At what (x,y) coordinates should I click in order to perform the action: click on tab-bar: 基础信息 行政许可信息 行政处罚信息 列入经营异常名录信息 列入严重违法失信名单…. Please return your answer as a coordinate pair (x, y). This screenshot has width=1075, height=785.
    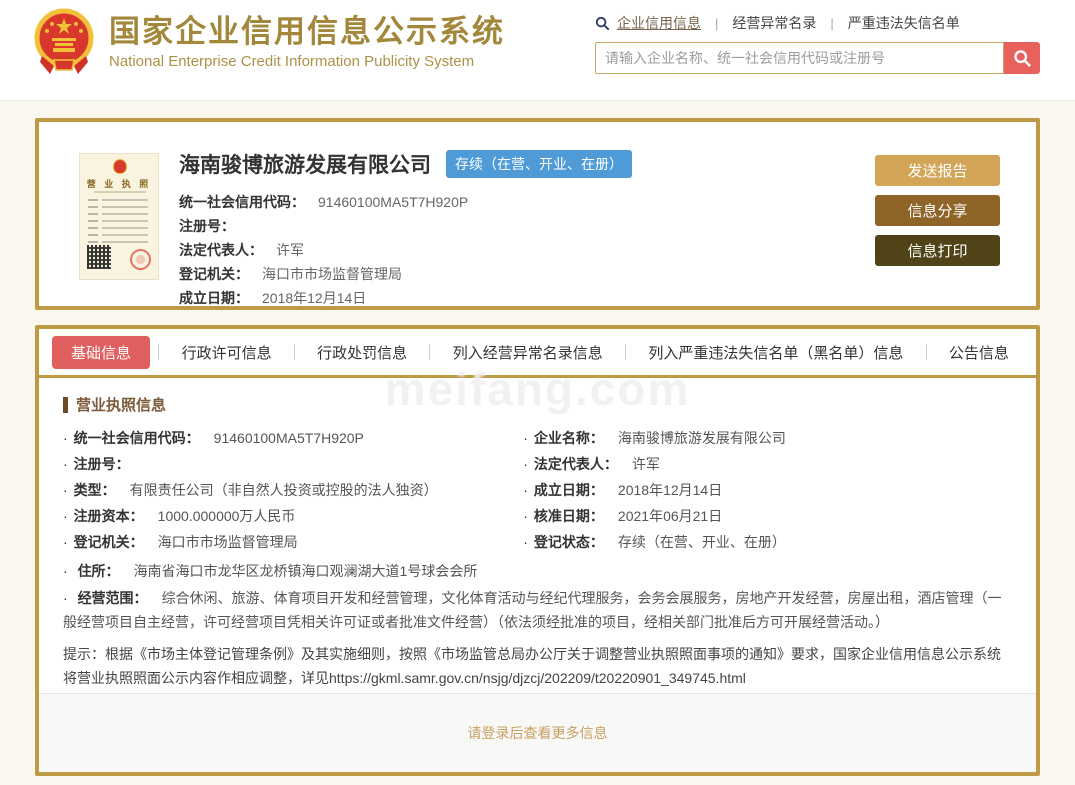
    Looking at the image, I should click on (537, 352).